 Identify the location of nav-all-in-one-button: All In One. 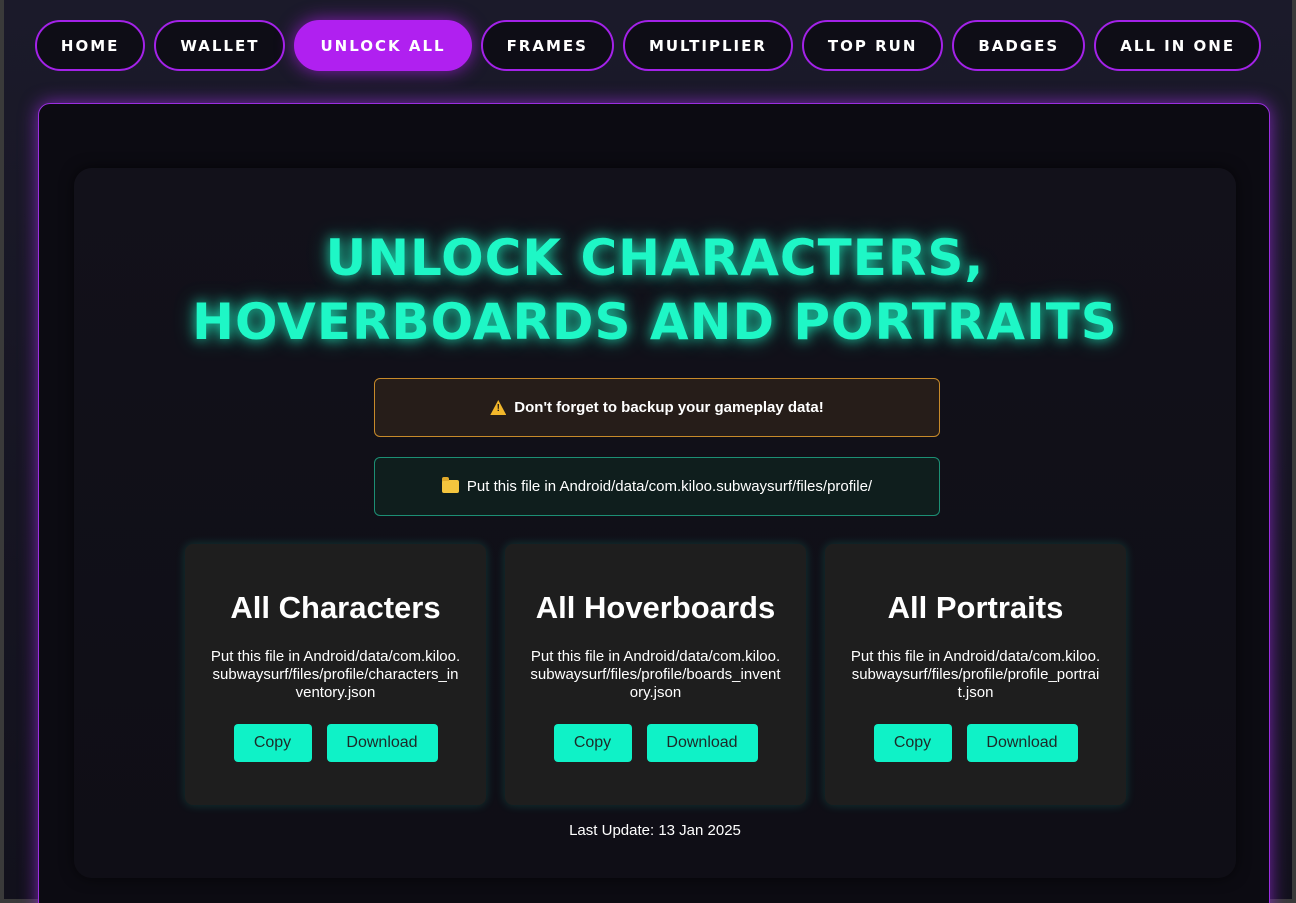
(1178, 45).